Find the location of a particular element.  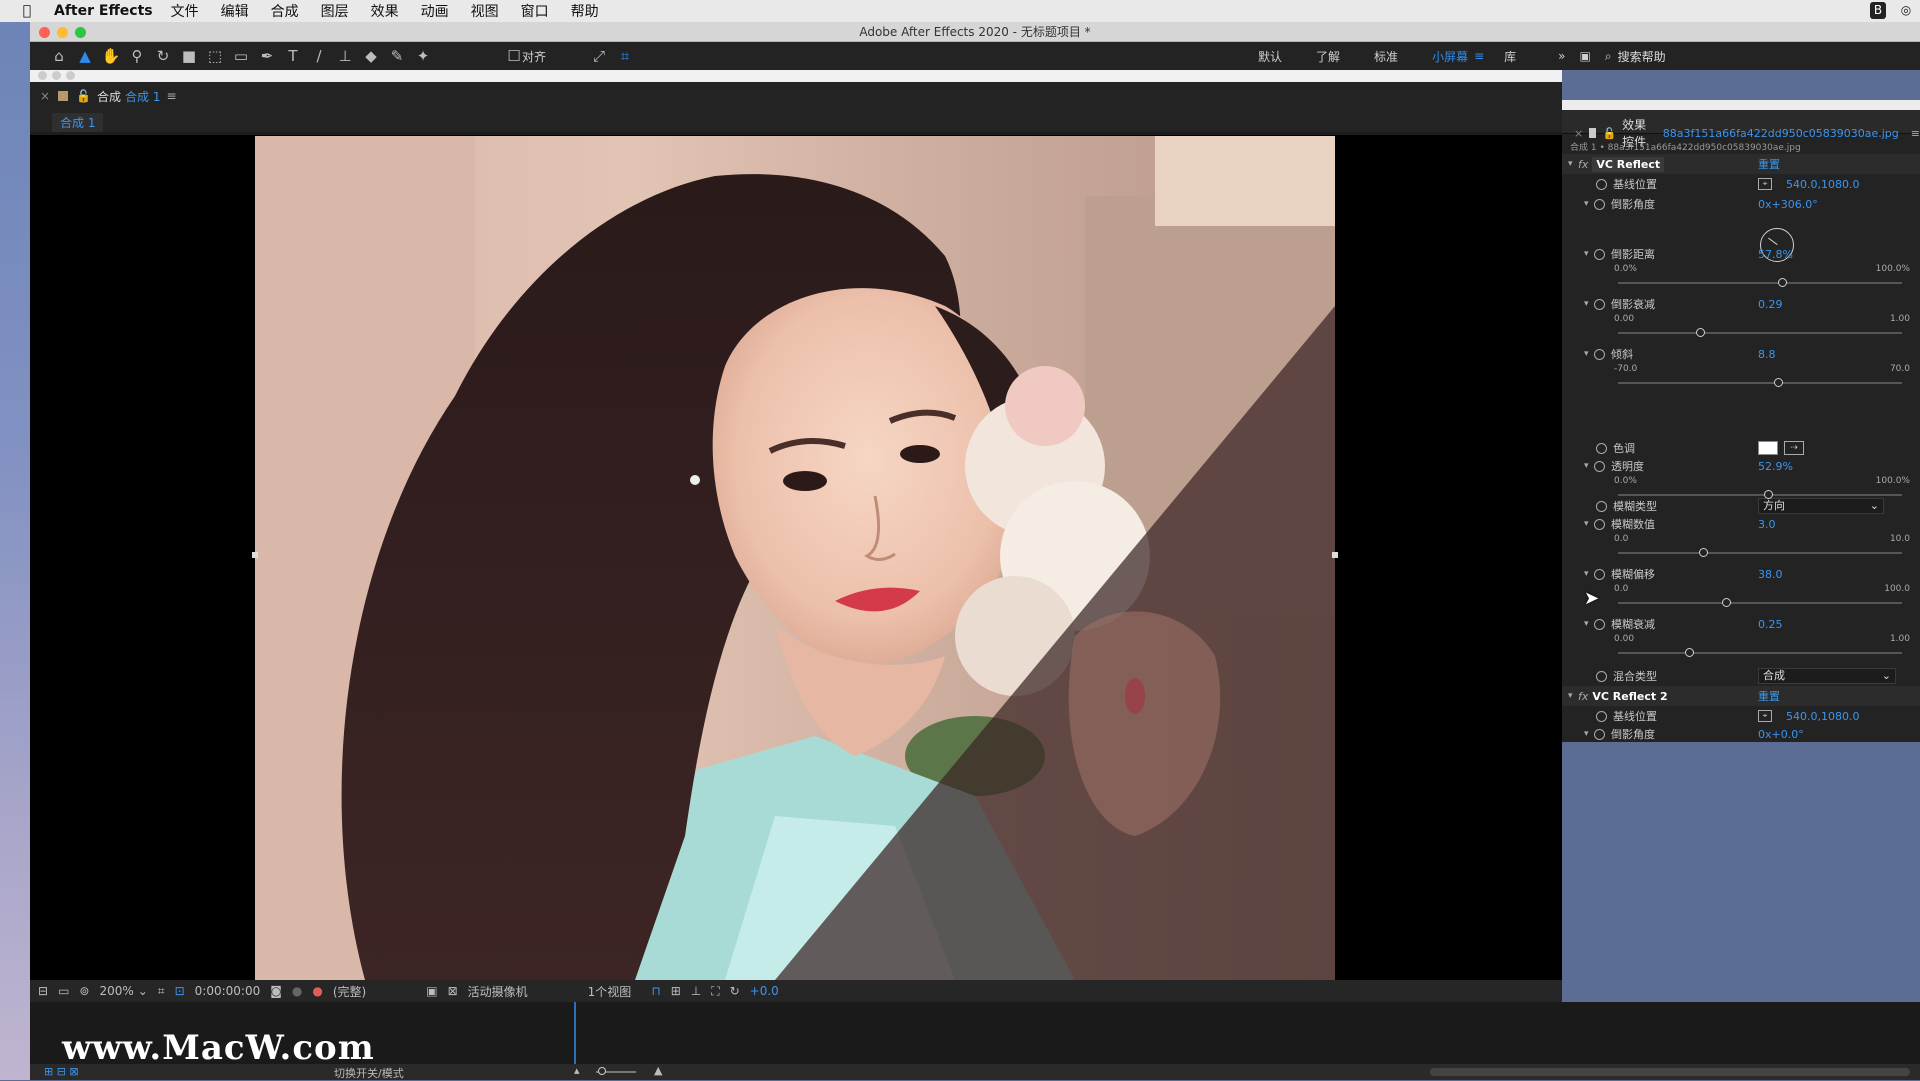

comp-panel-menu-icon: ≡ is located at coordinates (171, 96).